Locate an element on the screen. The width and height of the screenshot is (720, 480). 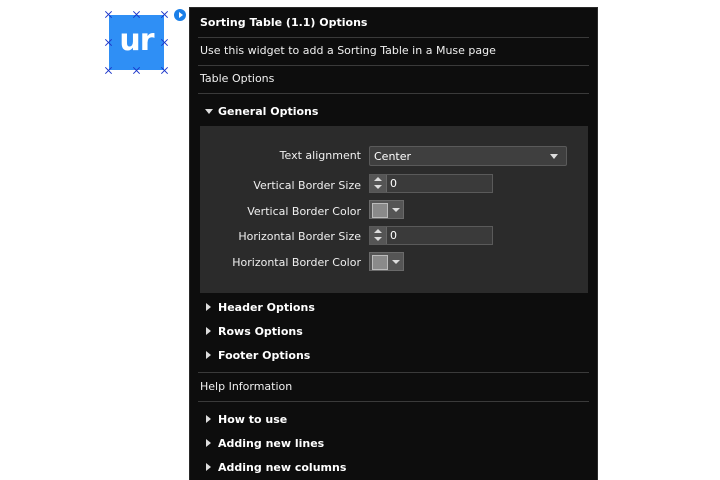
section-general-options: General Options is located at coordinates (261, 111).